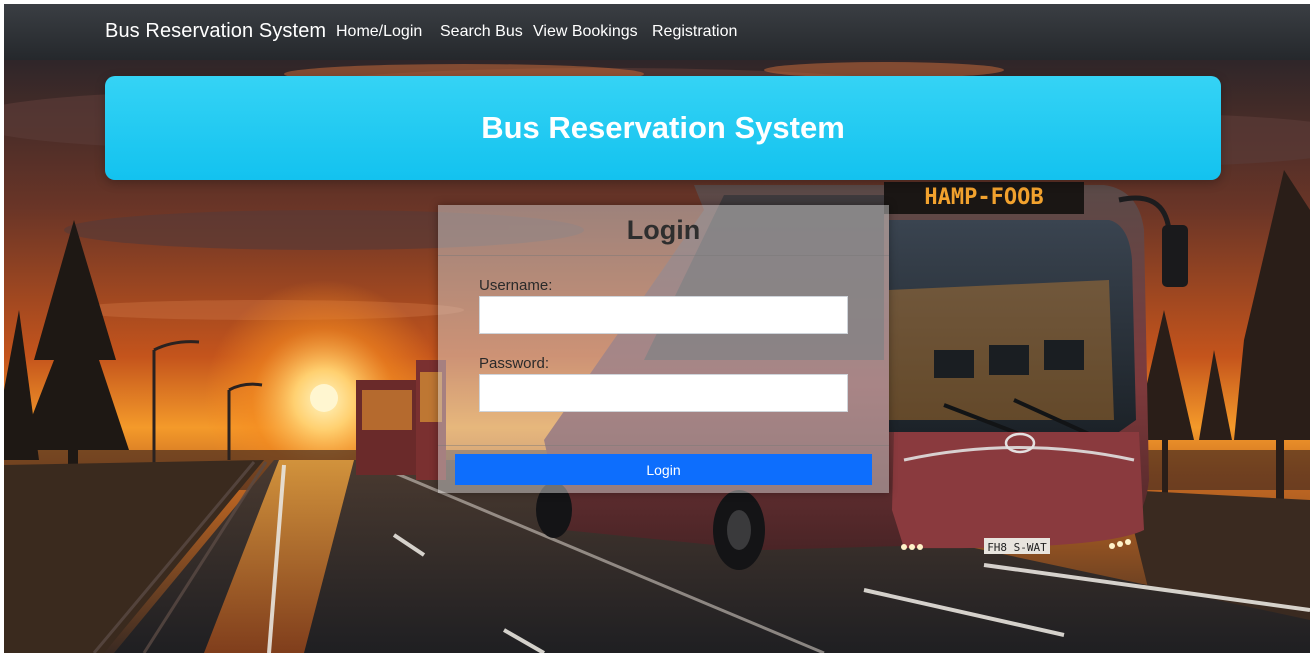 Image resolution: width=1310 pixels, height=655 pixels. I want to click on hero-banner: Bus Reservation System, so click(663, 128).